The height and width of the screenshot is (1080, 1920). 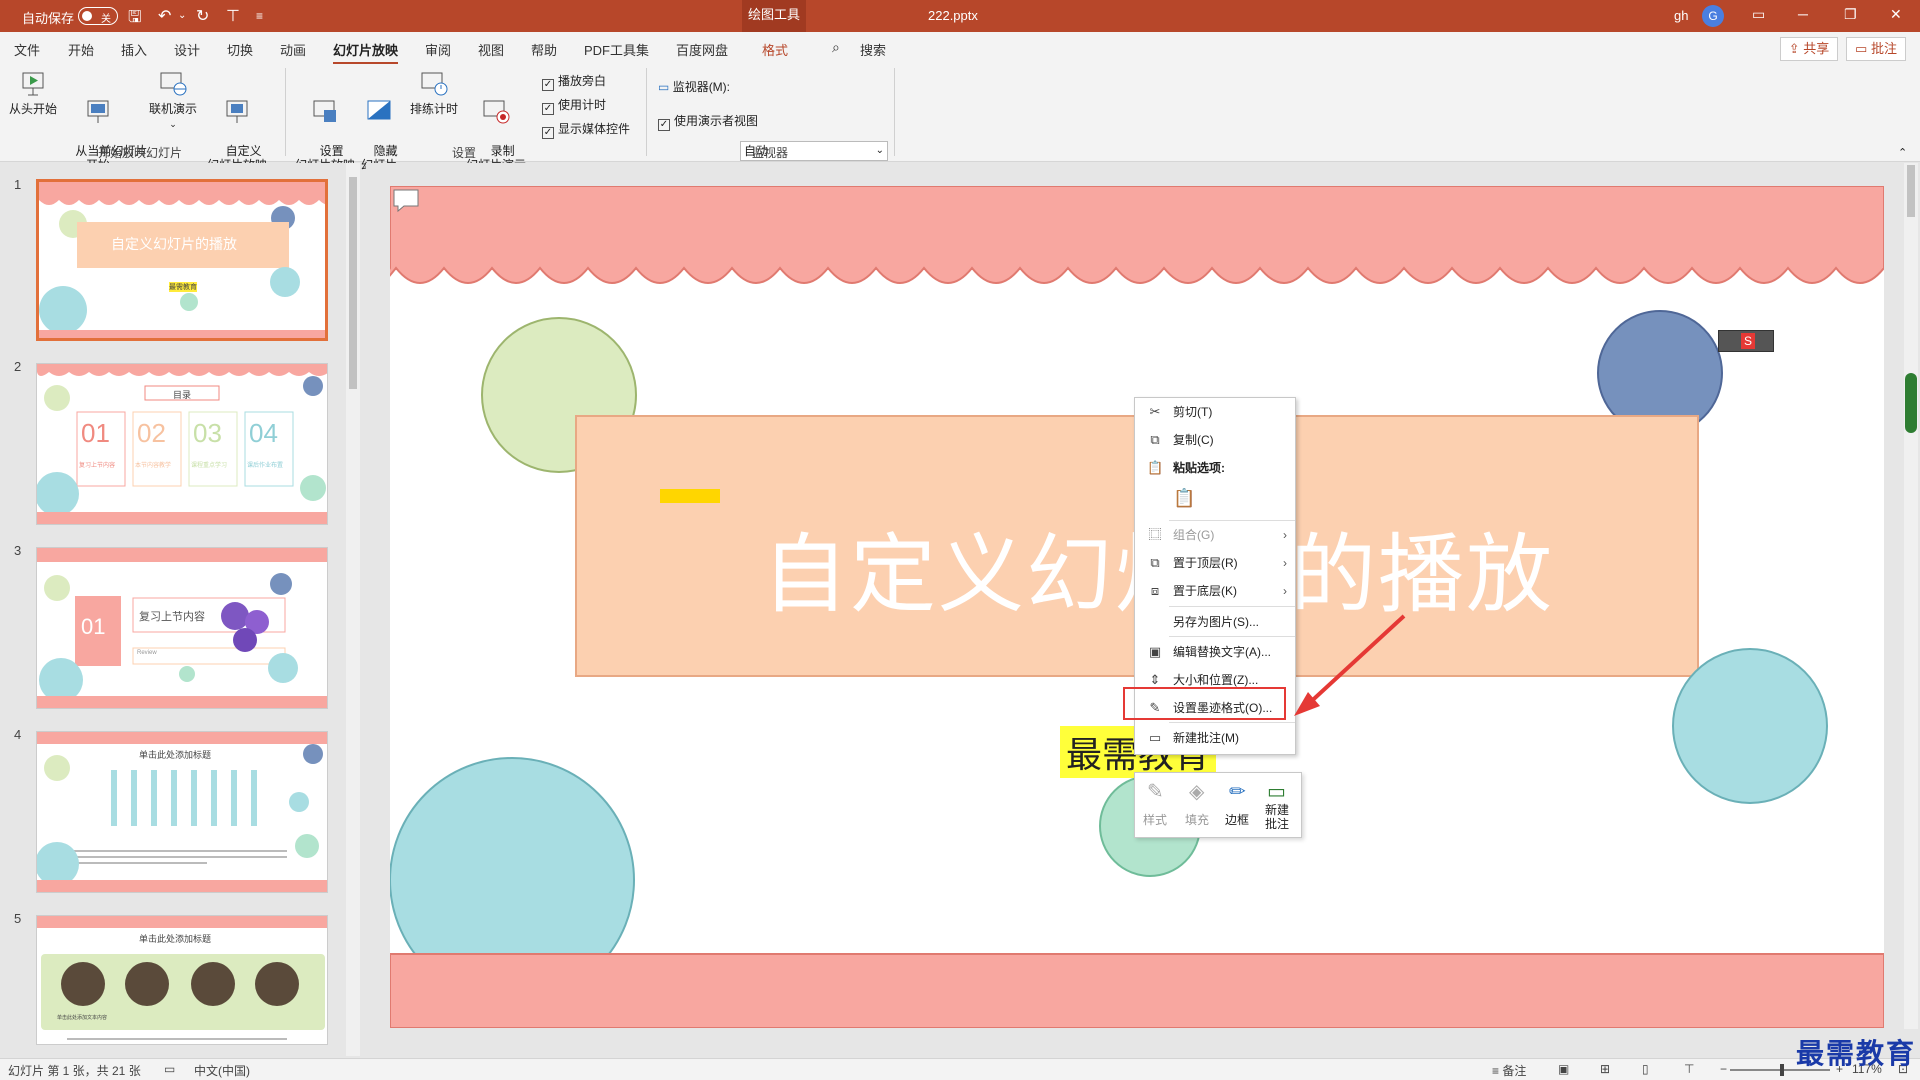 What do you see at coordinates (1215, 563) in the screenshot?
I see `menu-bring-to-front: ⧉ 置于顶层(R) ›` at bounding box center [1215, 563].